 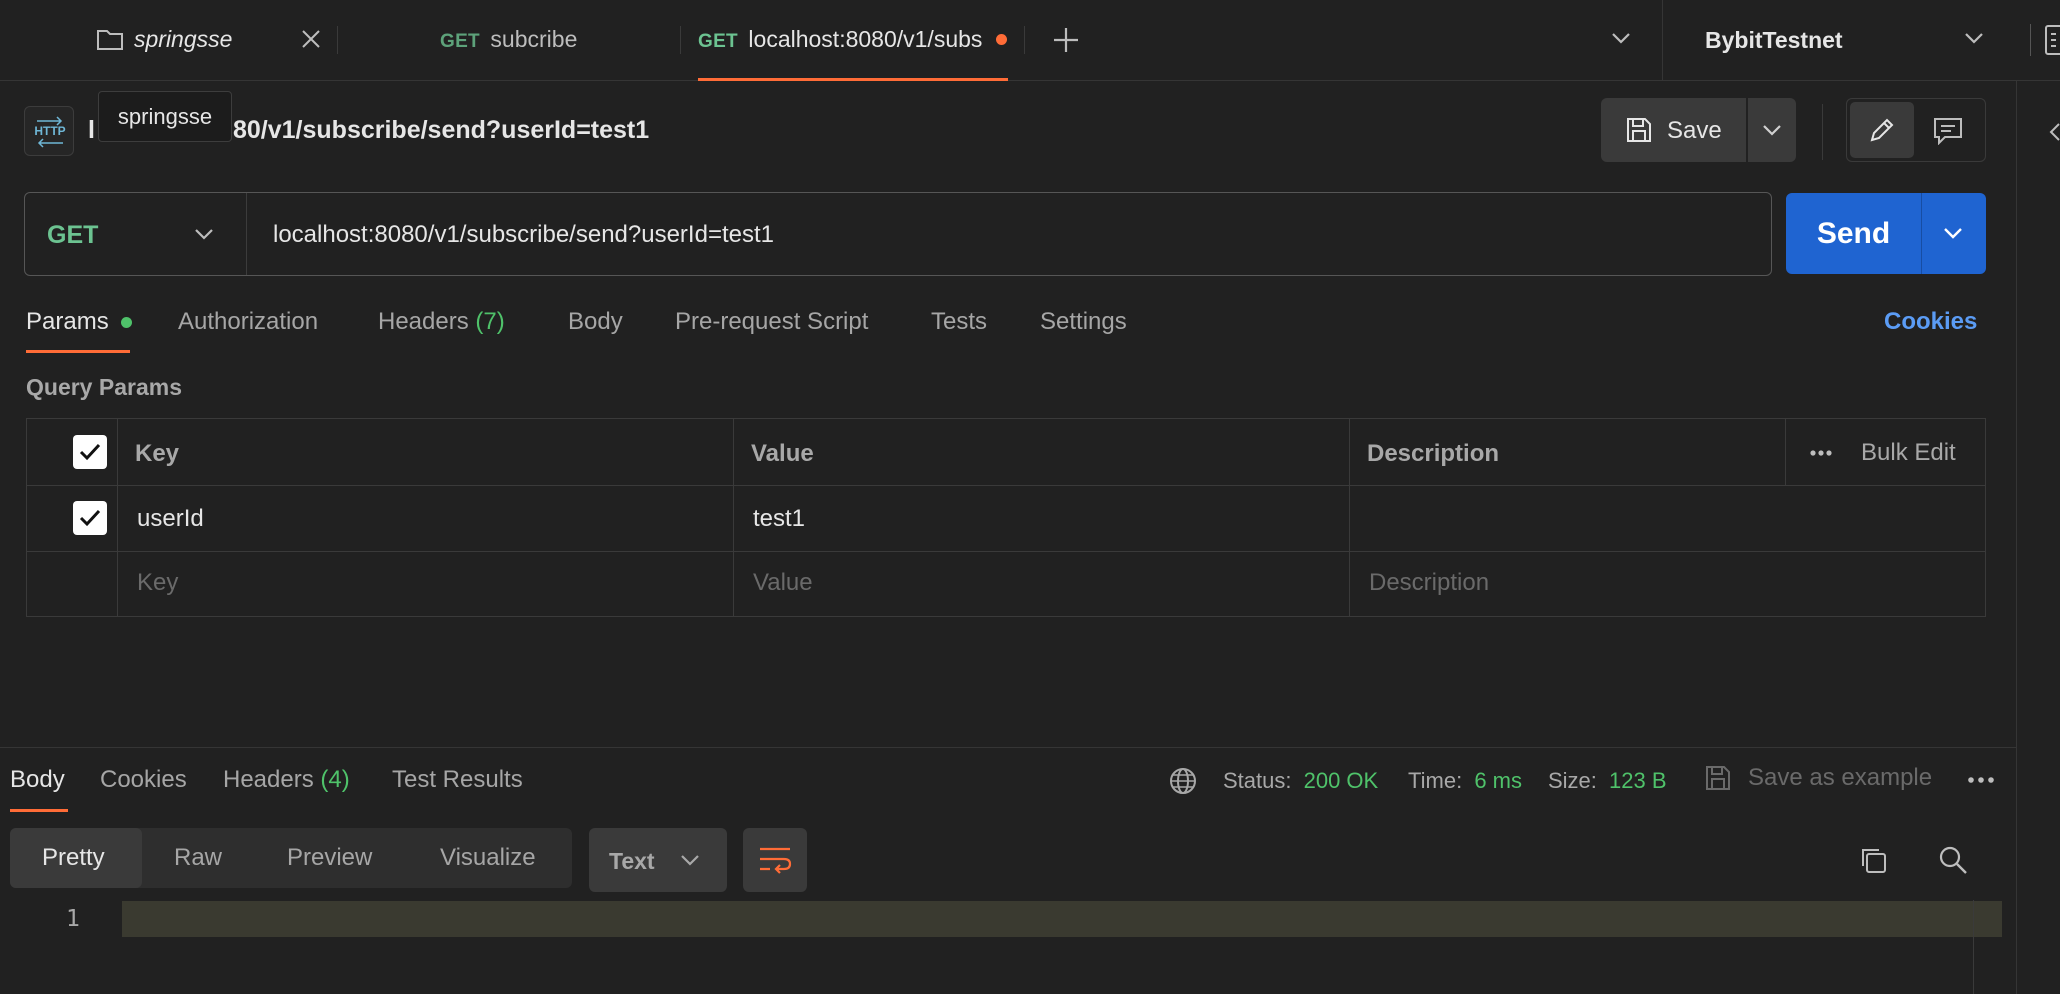 I want to click on response-size: Size: 123 B, so click(x=1607, y=781).